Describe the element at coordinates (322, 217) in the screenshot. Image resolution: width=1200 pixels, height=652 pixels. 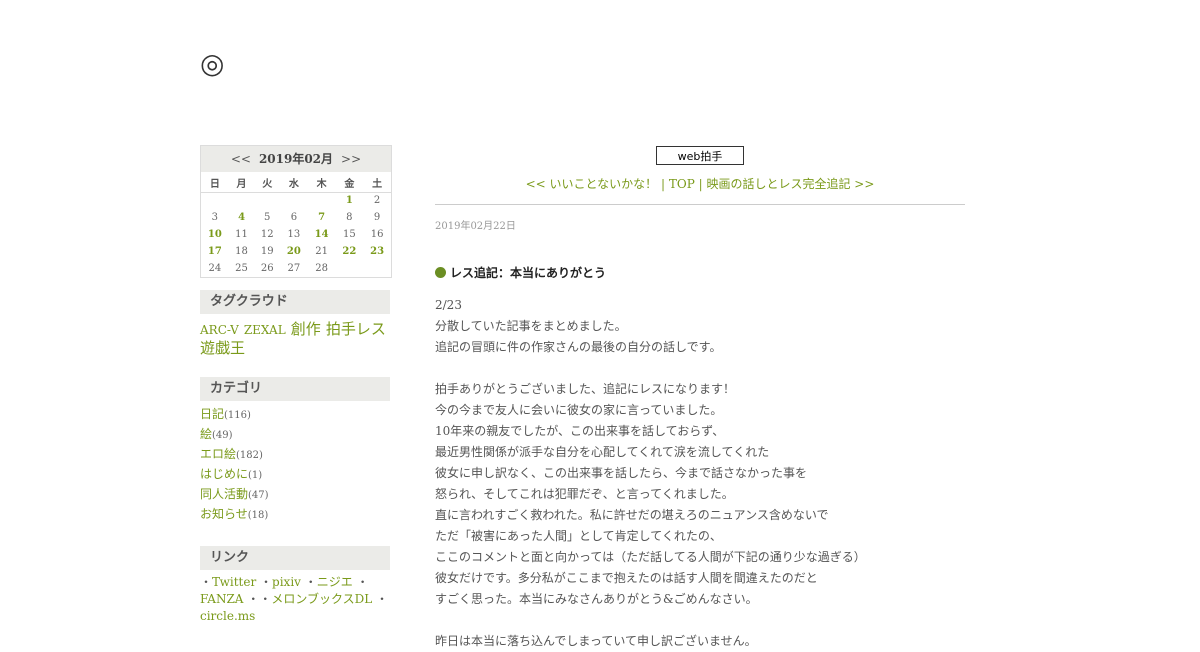
I see `calendar-day: 7` at that location.